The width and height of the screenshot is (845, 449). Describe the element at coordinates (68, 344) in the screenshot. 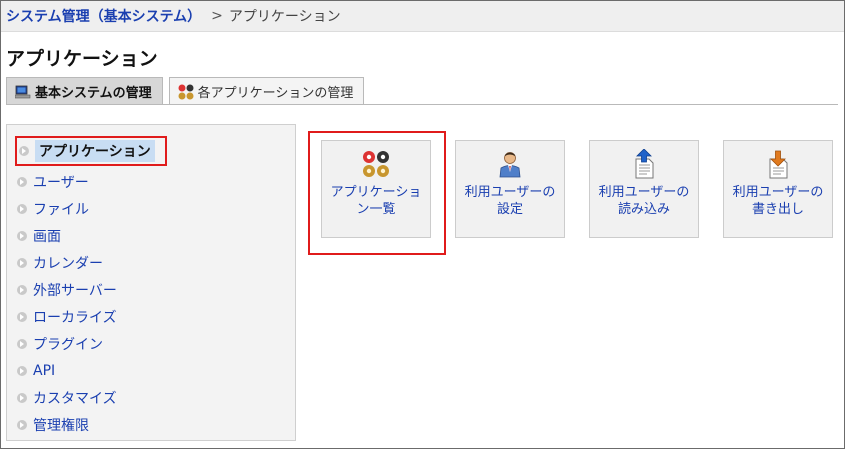

I see `sidebar-item-label: プラグイン` at that location.